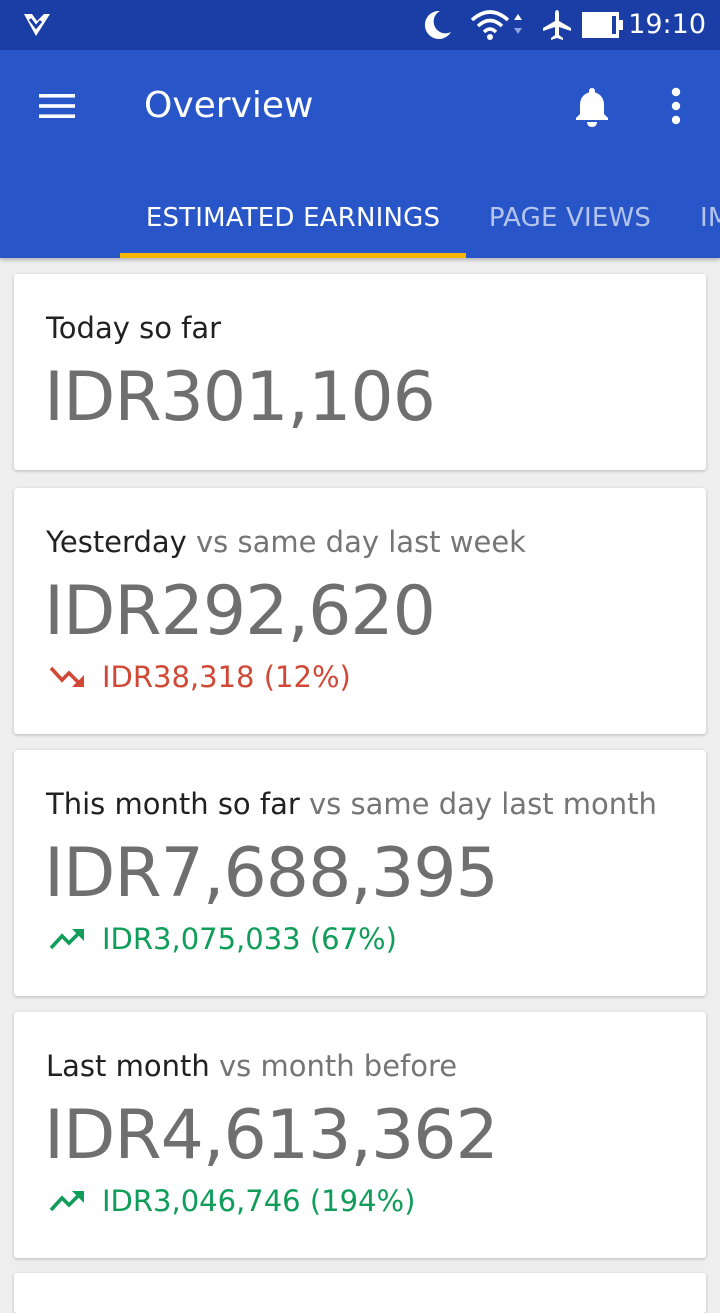 This screenshot has height=1313, width=720. I want to click on earnings-value: IDR7,688,395, so click(271, 873).